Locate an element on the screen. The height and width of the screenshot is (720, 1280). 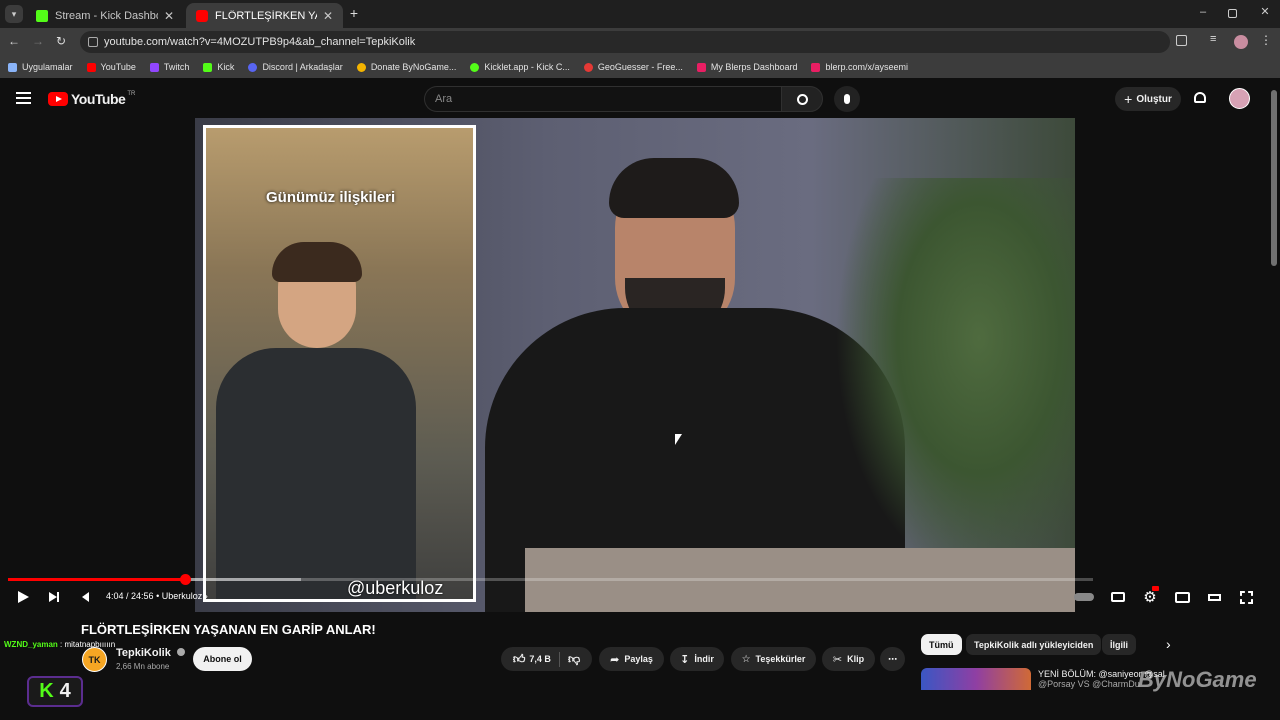
guide-menu-button is located at coordinates (23, 98).